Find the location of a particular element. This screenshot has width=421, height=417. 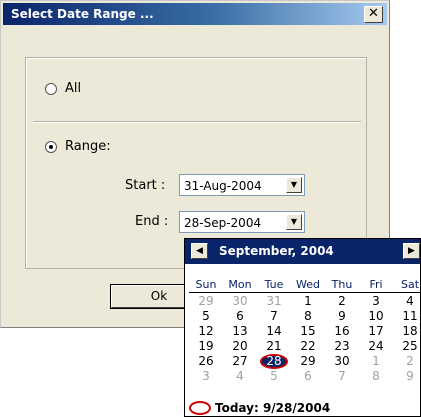

calendar-header: ◀ September, 2004 ▶ is located at coordinates (302, 251).